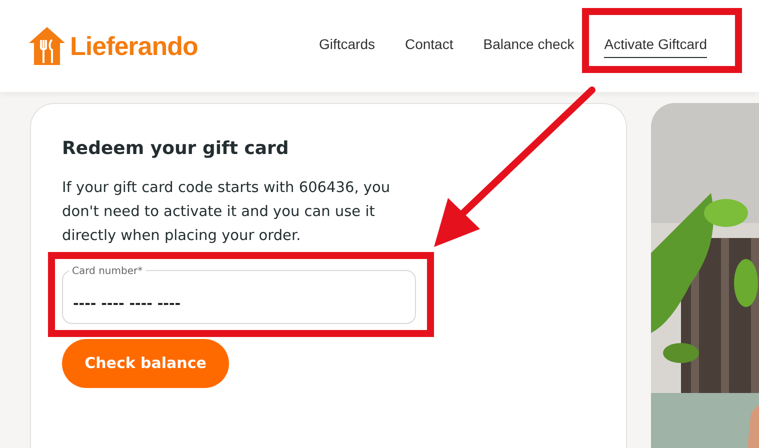 The image size is (759, 448). What do you see at coordinates (227, 212) in the screenshot?
I see `info-paragraph: If your gift card code starts with 606436, you don't need to activate it and you can use it directly when placing your order.` at bounding box center [227, 212].